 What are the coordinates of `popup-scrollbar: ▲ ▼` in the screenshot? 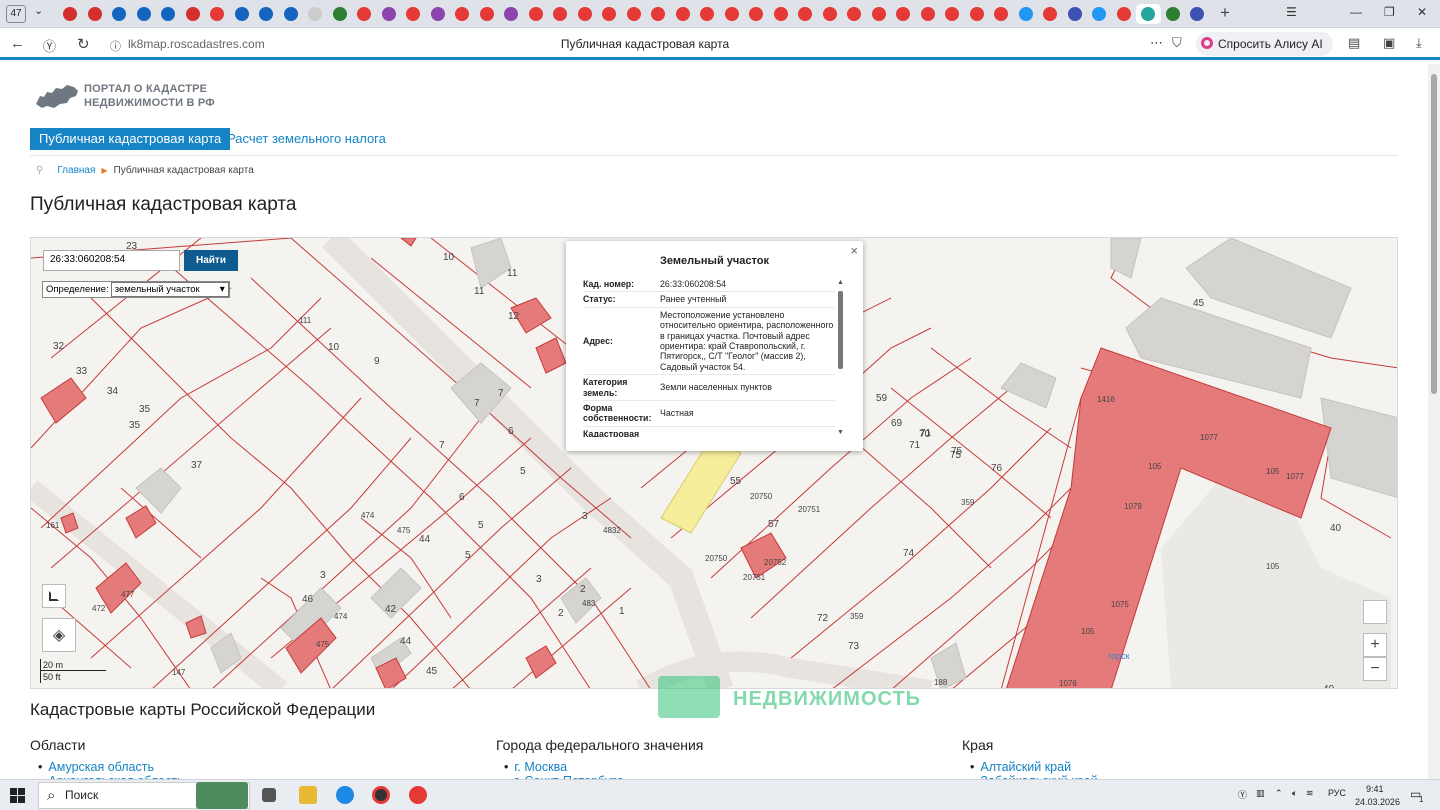 It's located at (840, 358).